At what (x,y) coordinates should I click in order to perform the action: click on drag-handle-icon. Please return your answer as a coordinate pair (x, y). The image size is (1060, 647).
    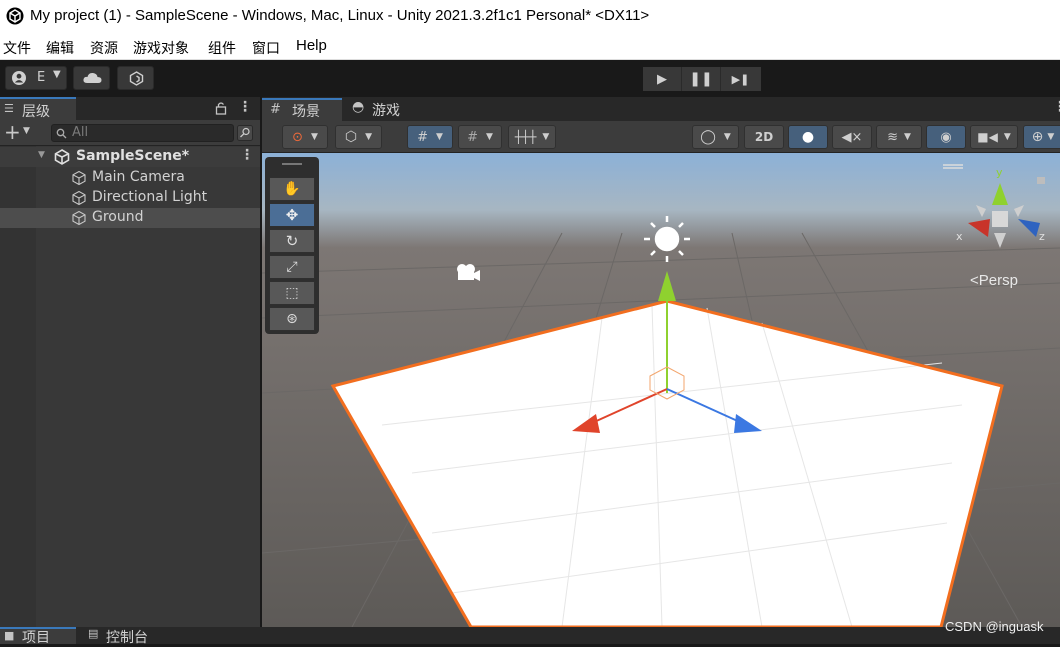
    Looking at the image, I should click on (292, 164).